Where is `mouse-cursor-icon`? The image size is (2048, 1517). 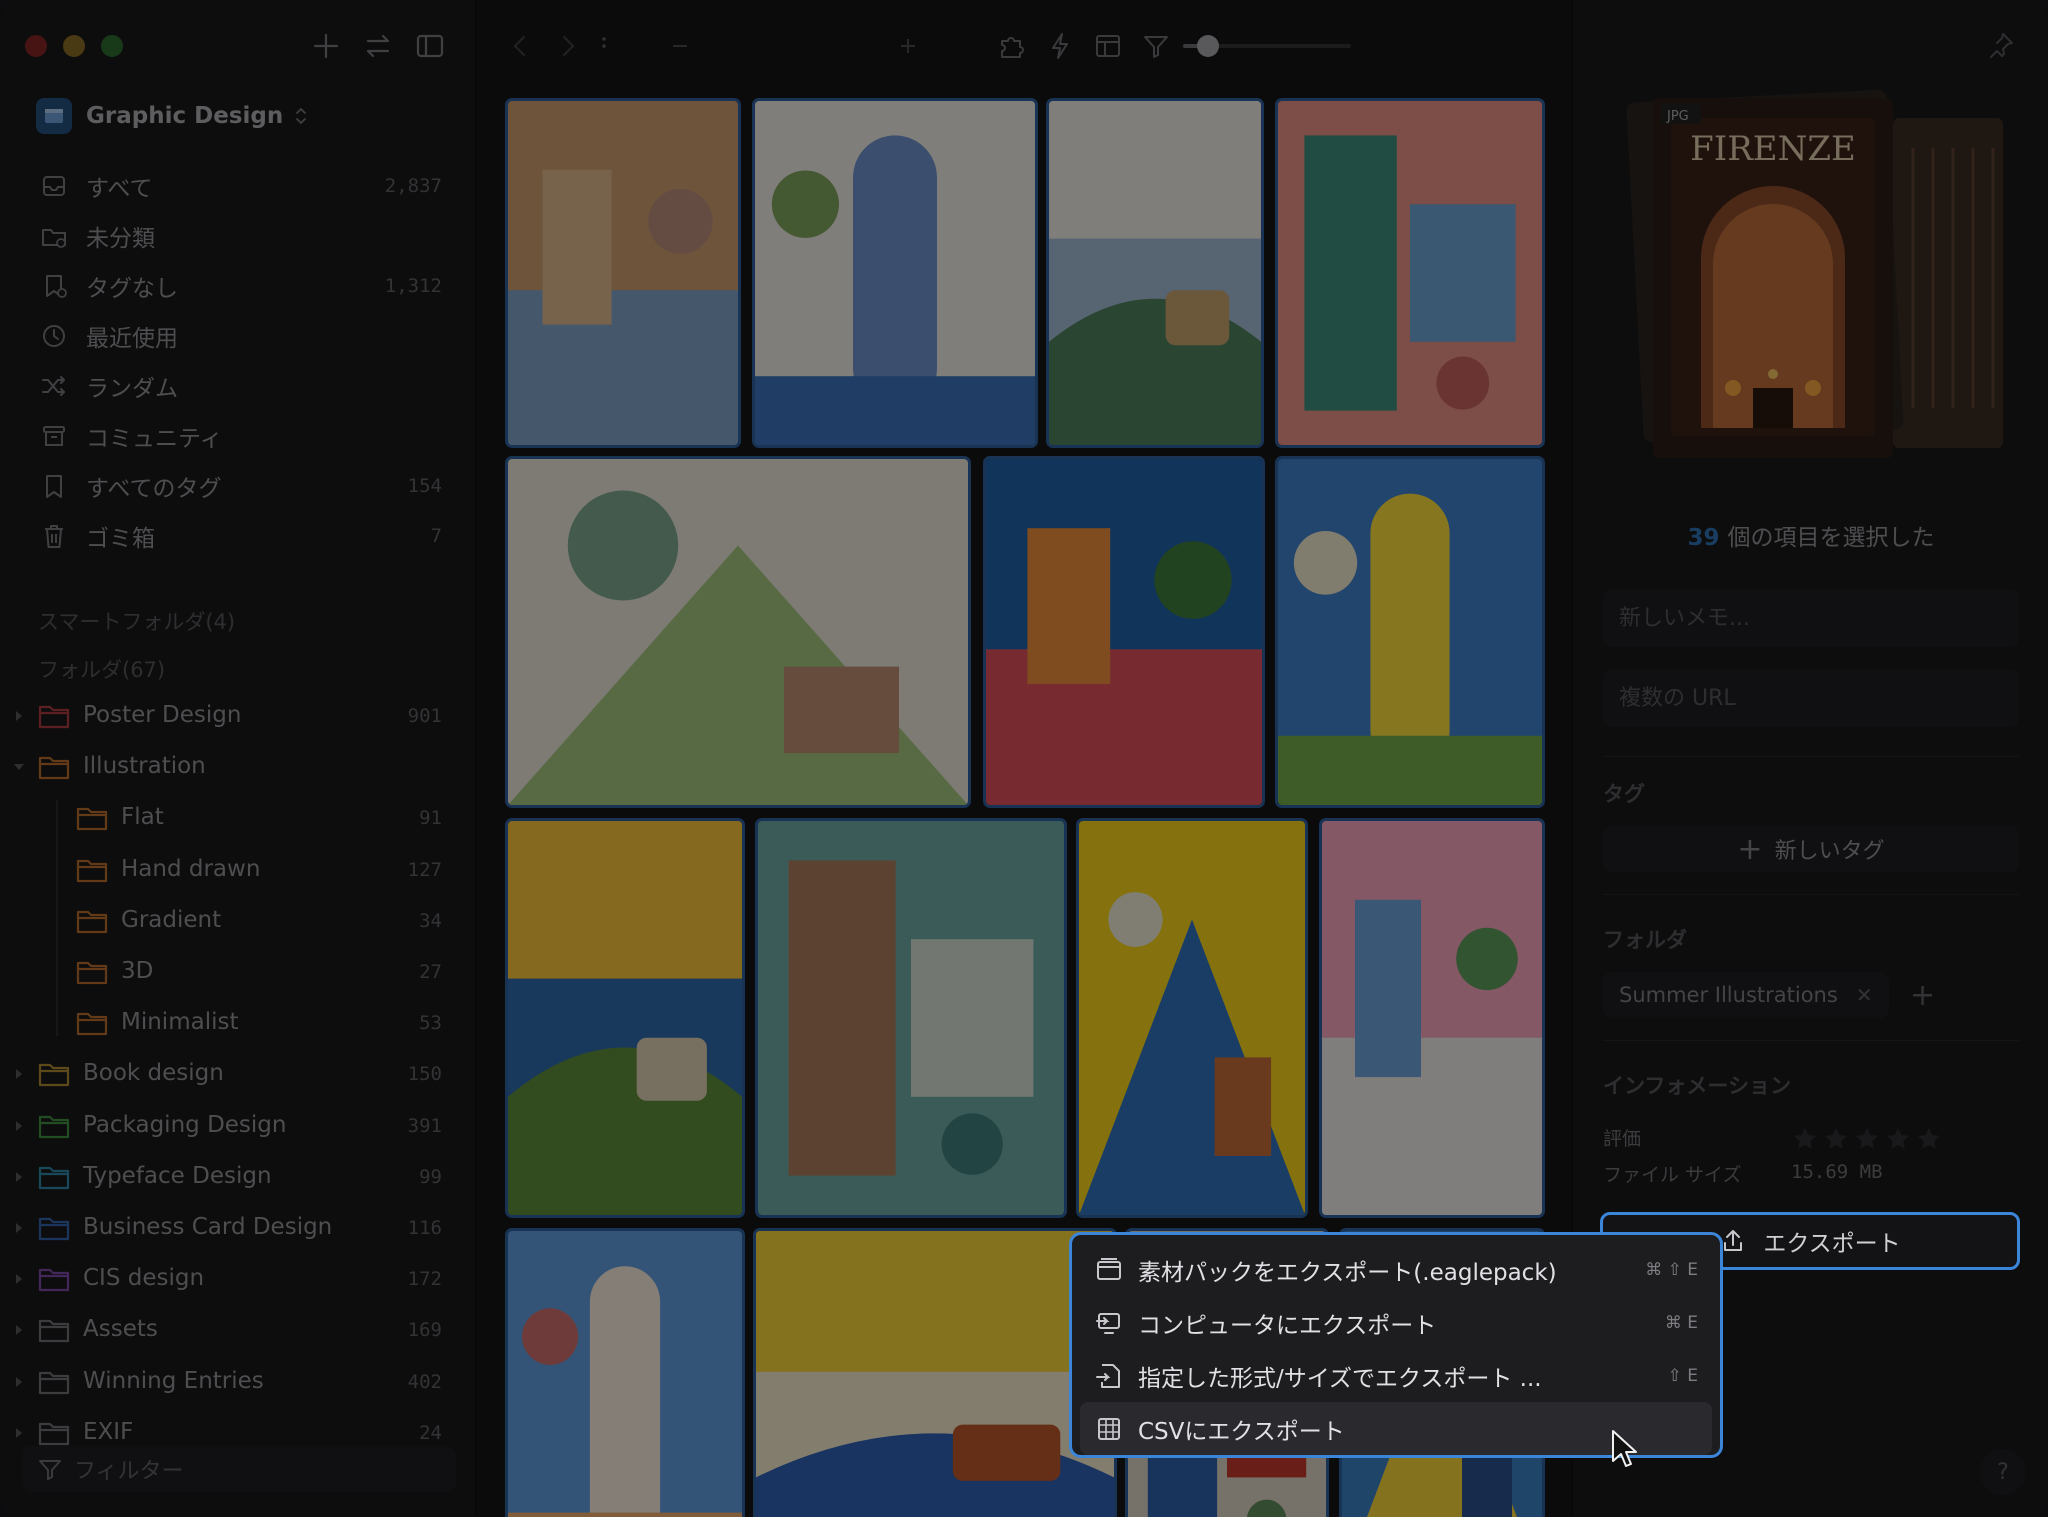 mouse-cursor-icon is located at coordinates (1624, 1448).